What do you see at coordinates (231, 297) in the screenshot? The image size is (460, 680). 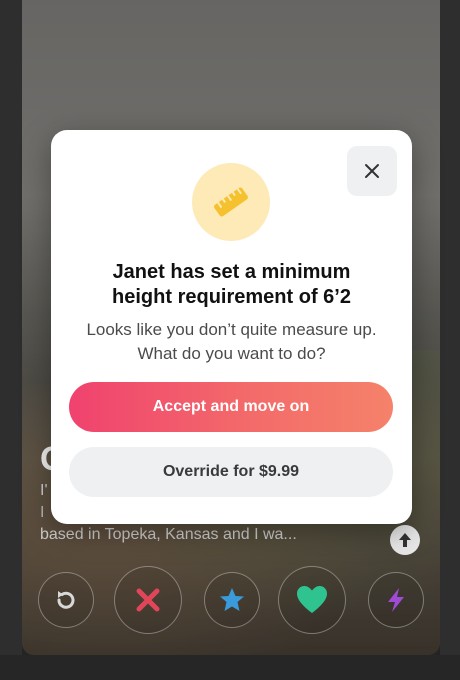 I see `dialog-title-line: height requirement of 6’2` at bounding box center [231, 297].